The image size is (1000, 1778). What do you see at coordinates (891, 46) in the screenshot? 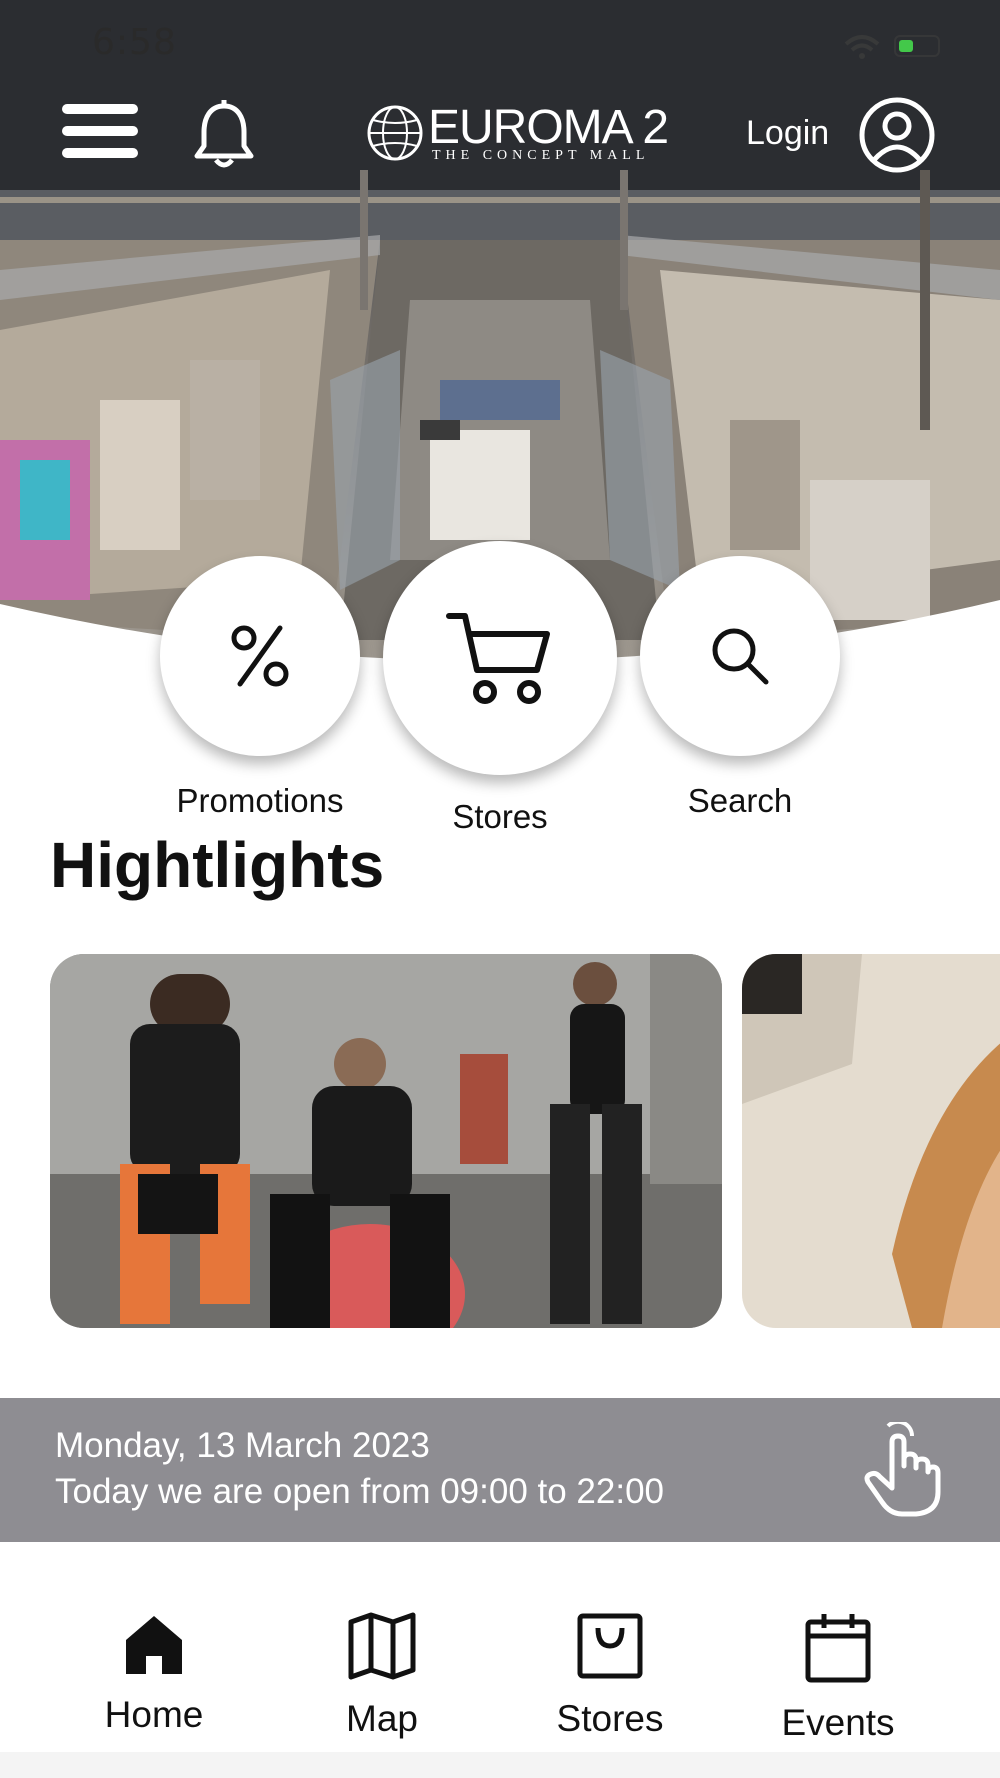
I see `status-icons` at bounding box center [891, 46].